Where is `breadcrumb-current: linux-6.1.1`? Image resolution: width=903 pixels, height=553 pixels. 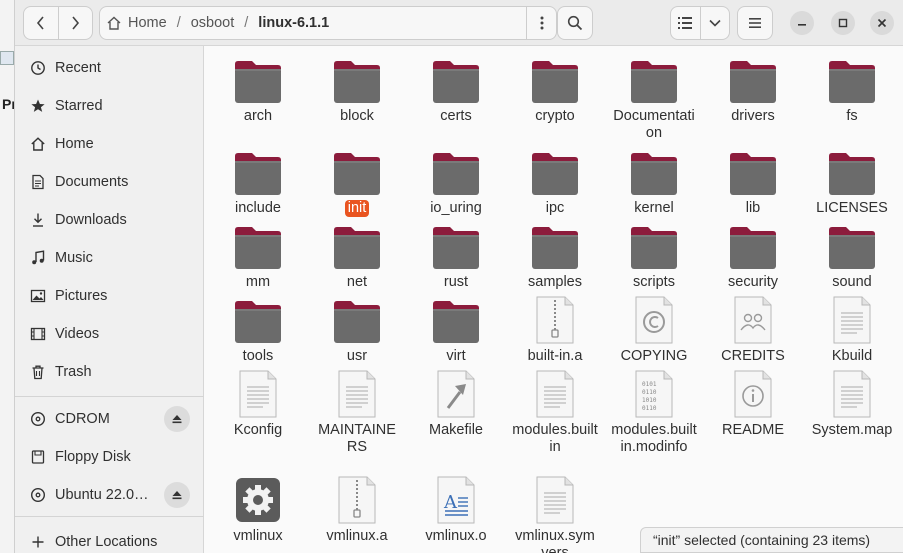
breadcrumb-current: linux-6.1.1 is located at coordinates (293, 23).